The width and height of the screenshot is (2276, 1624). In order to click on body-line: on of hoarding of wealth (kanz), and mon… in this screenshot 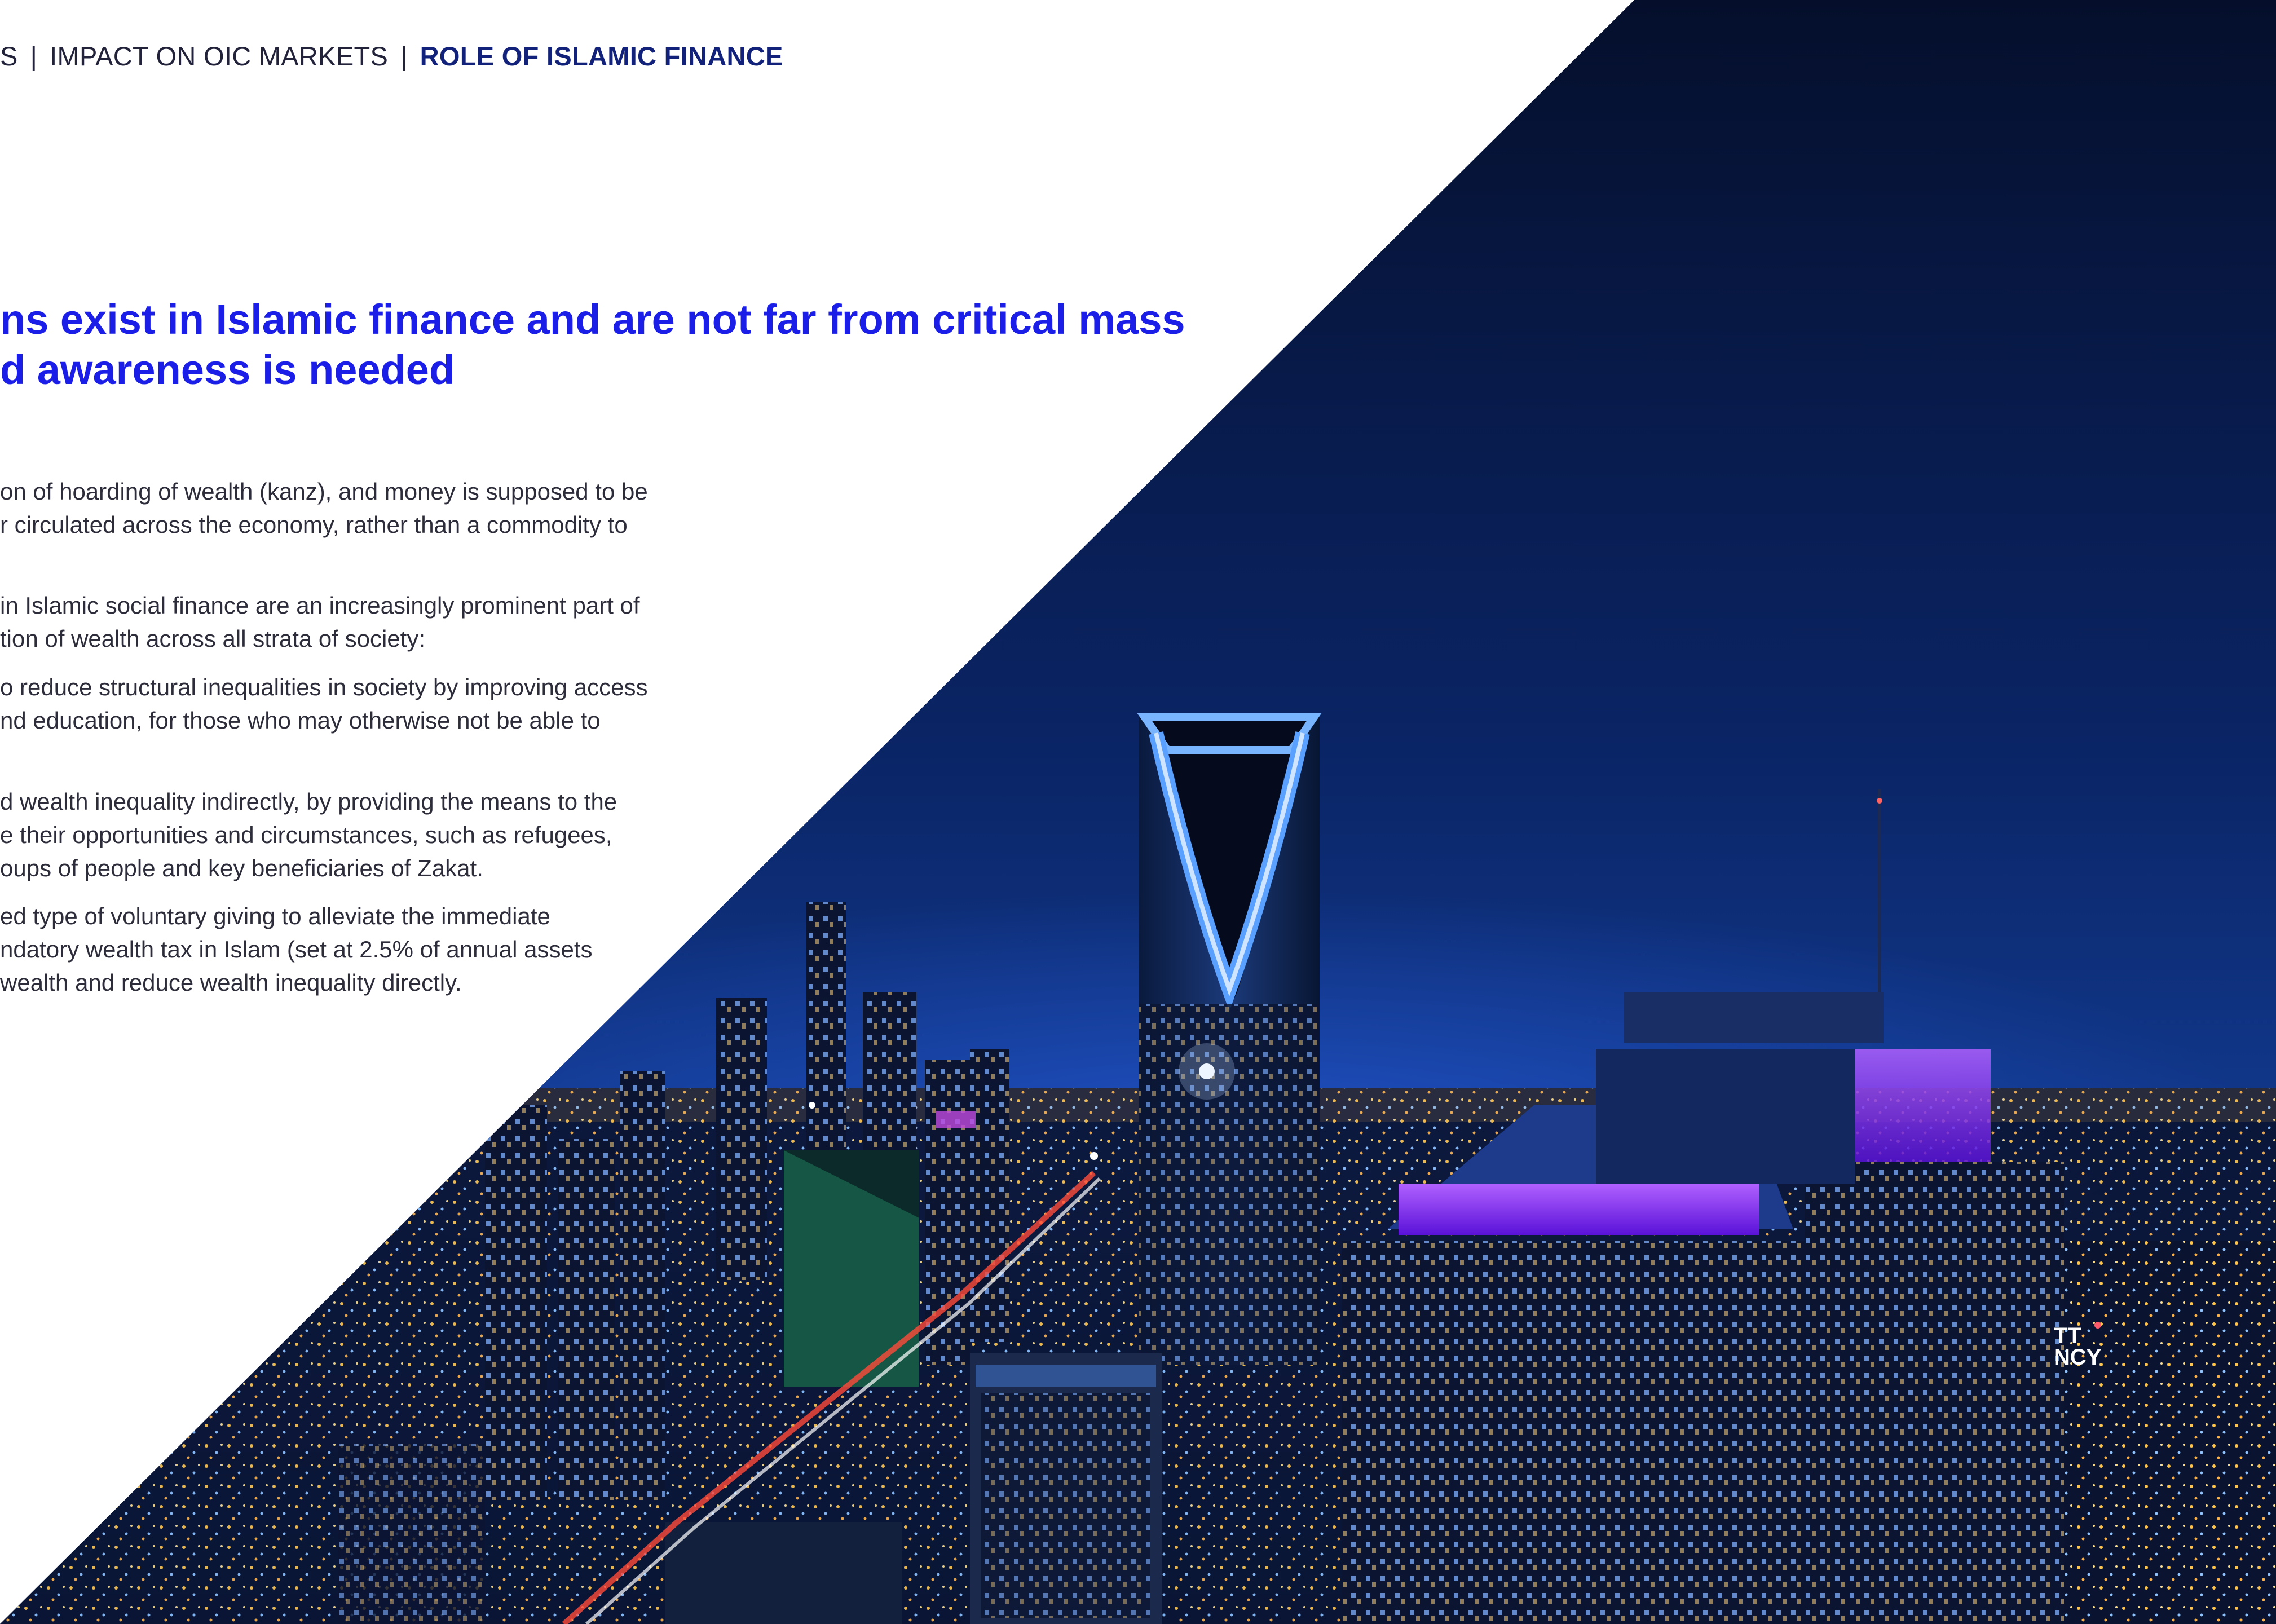, I will do `click(324, 492)`.